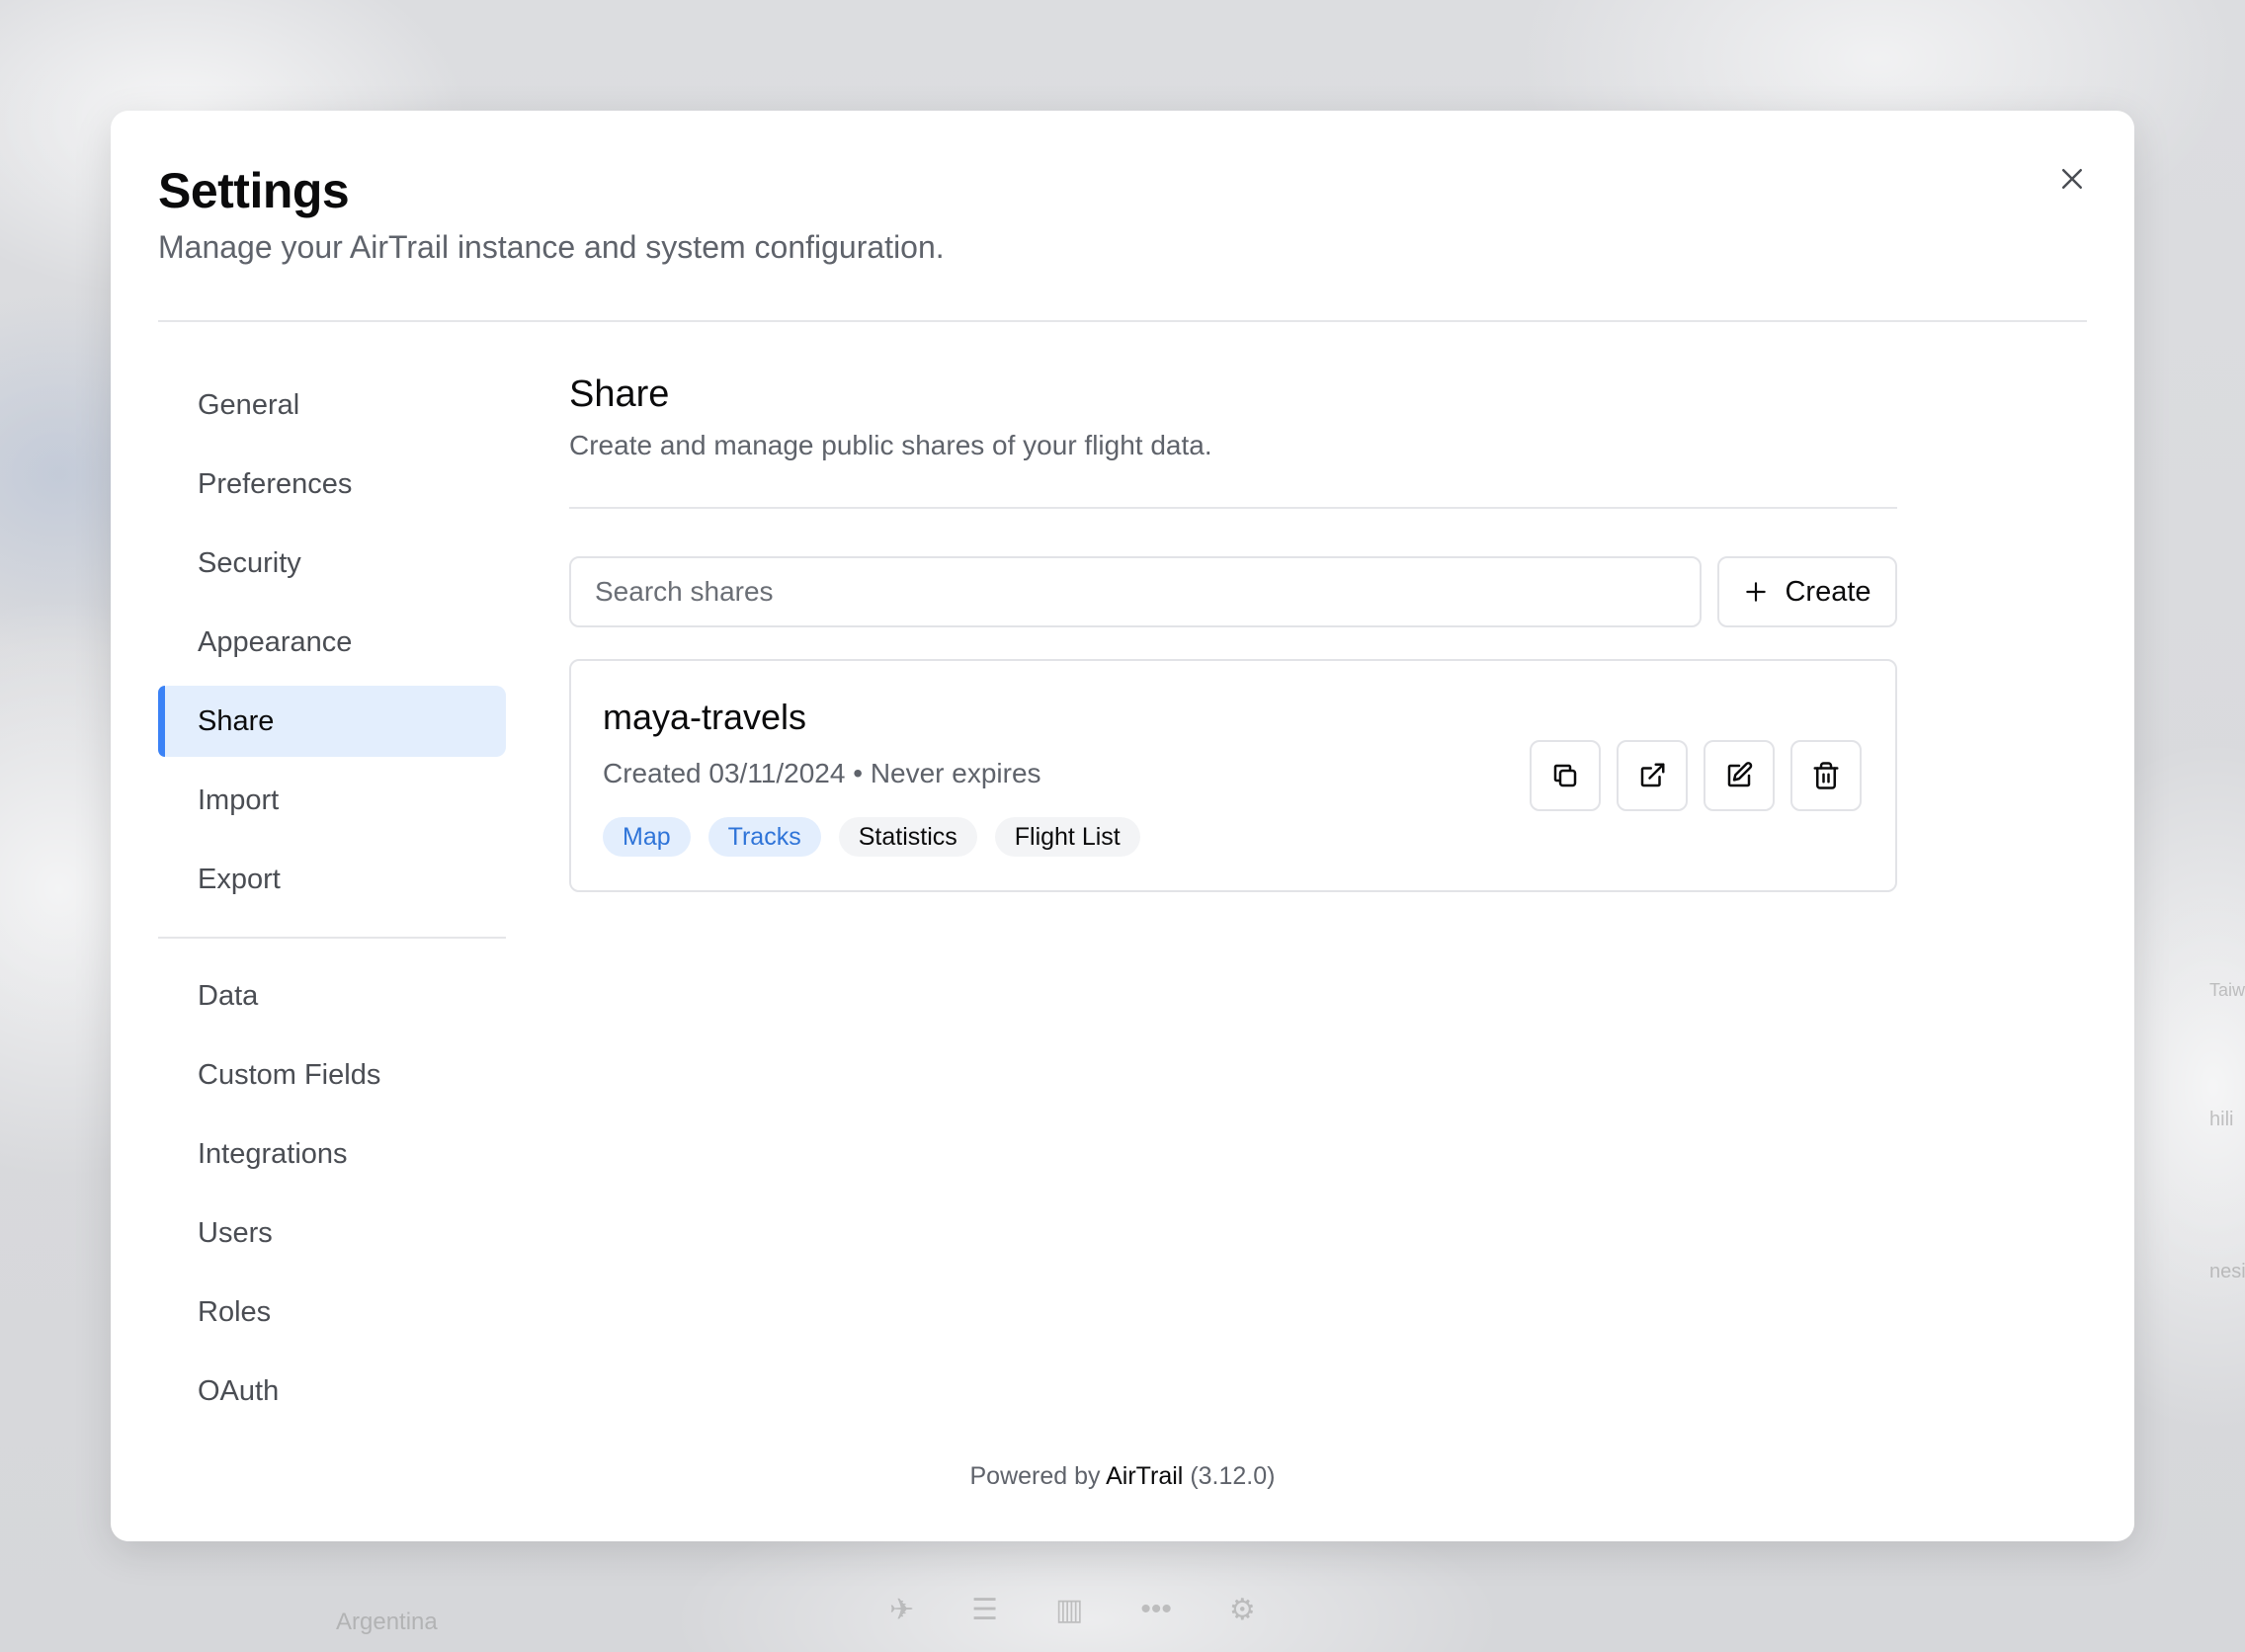 This screenshot has height=1652, width=2245. I want to click on sidebar-item-export: Export, so click(332, 879).